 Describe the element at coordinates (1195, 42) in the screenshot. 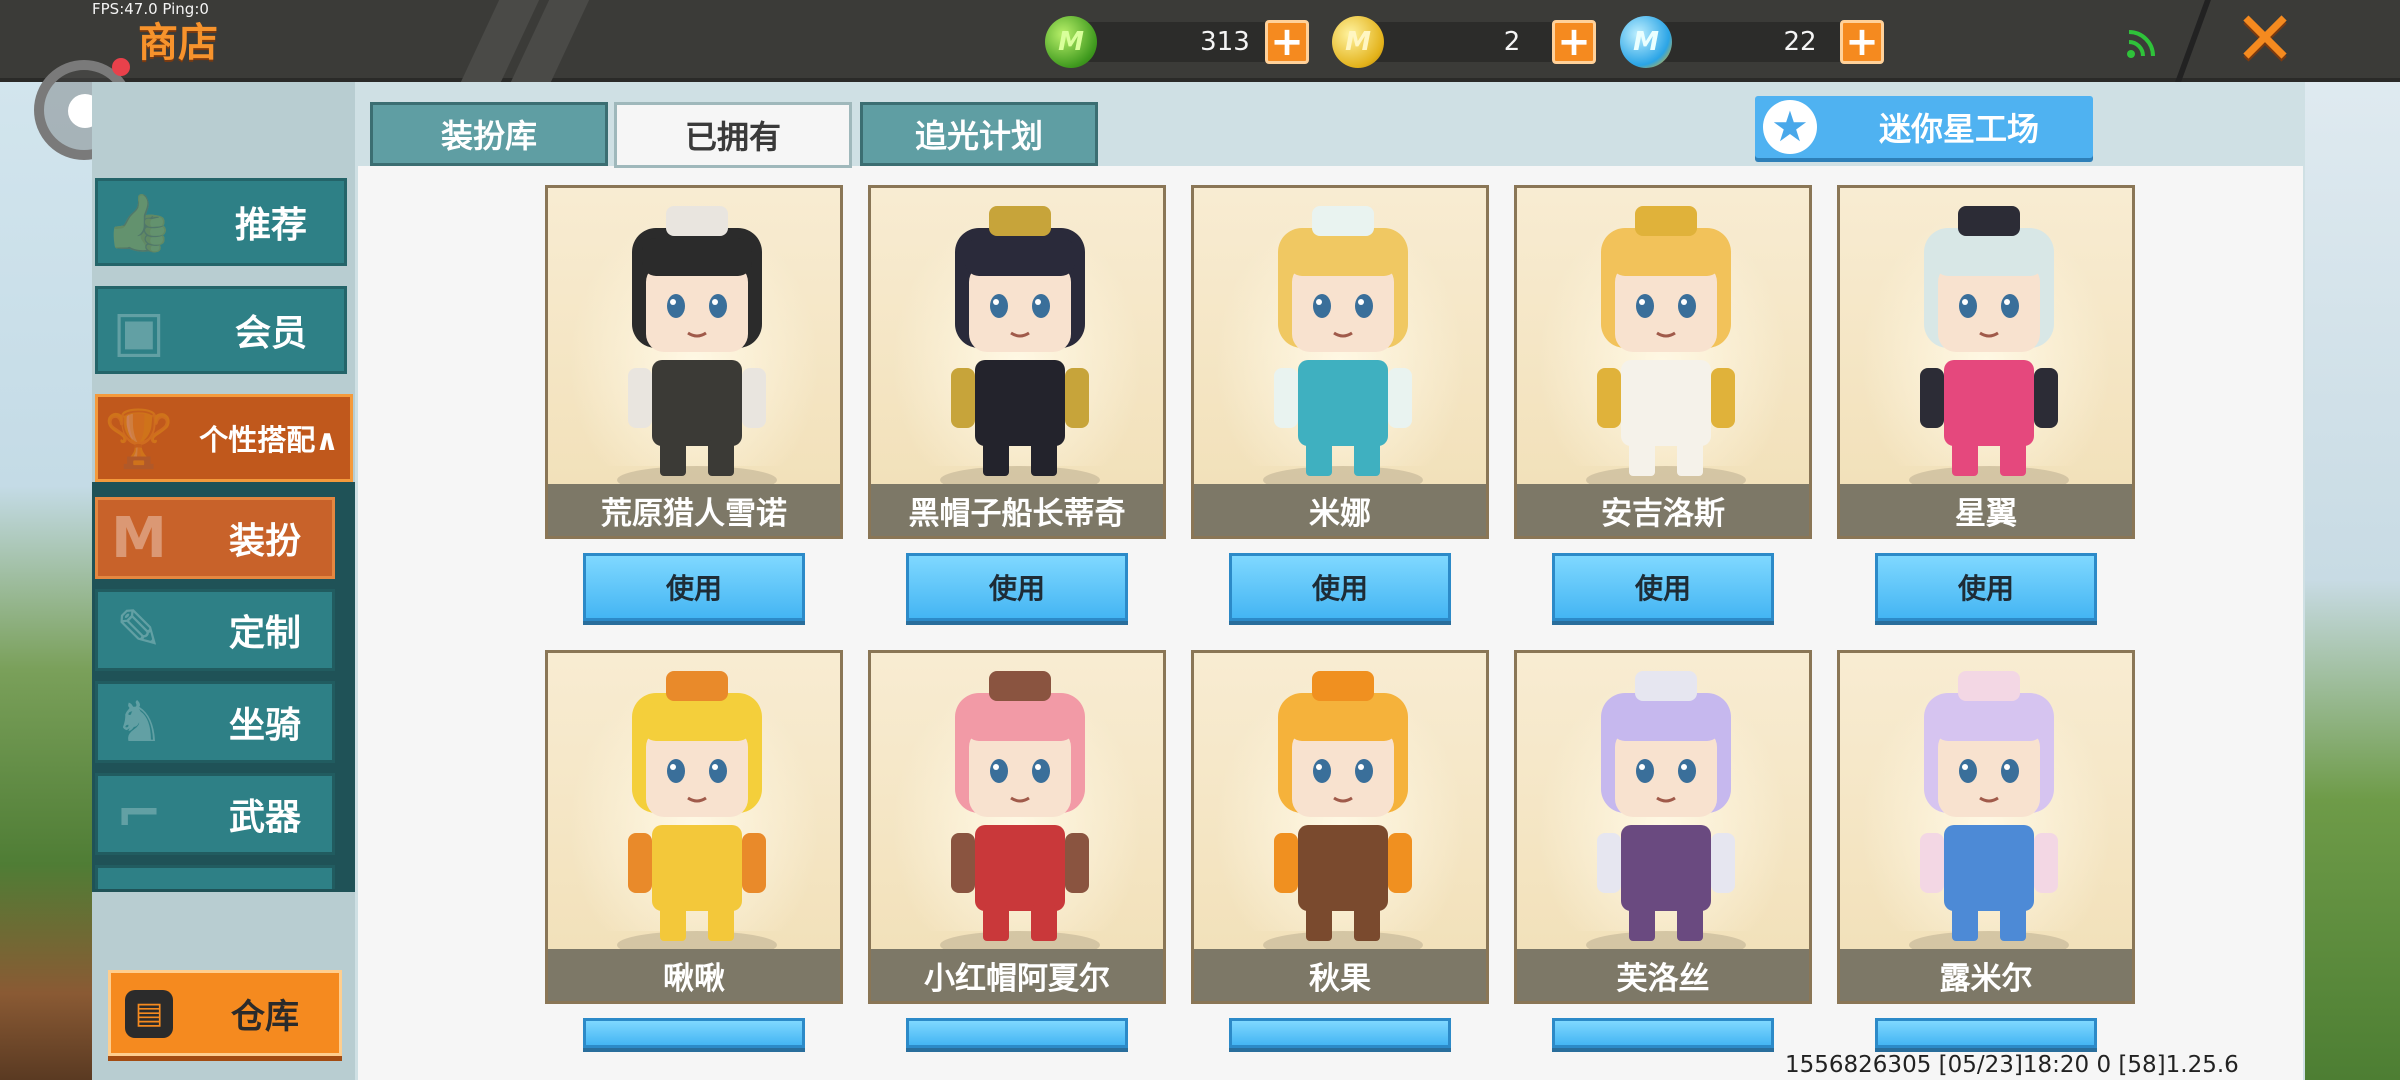

I see `currency-green: M 313 +` at that location.